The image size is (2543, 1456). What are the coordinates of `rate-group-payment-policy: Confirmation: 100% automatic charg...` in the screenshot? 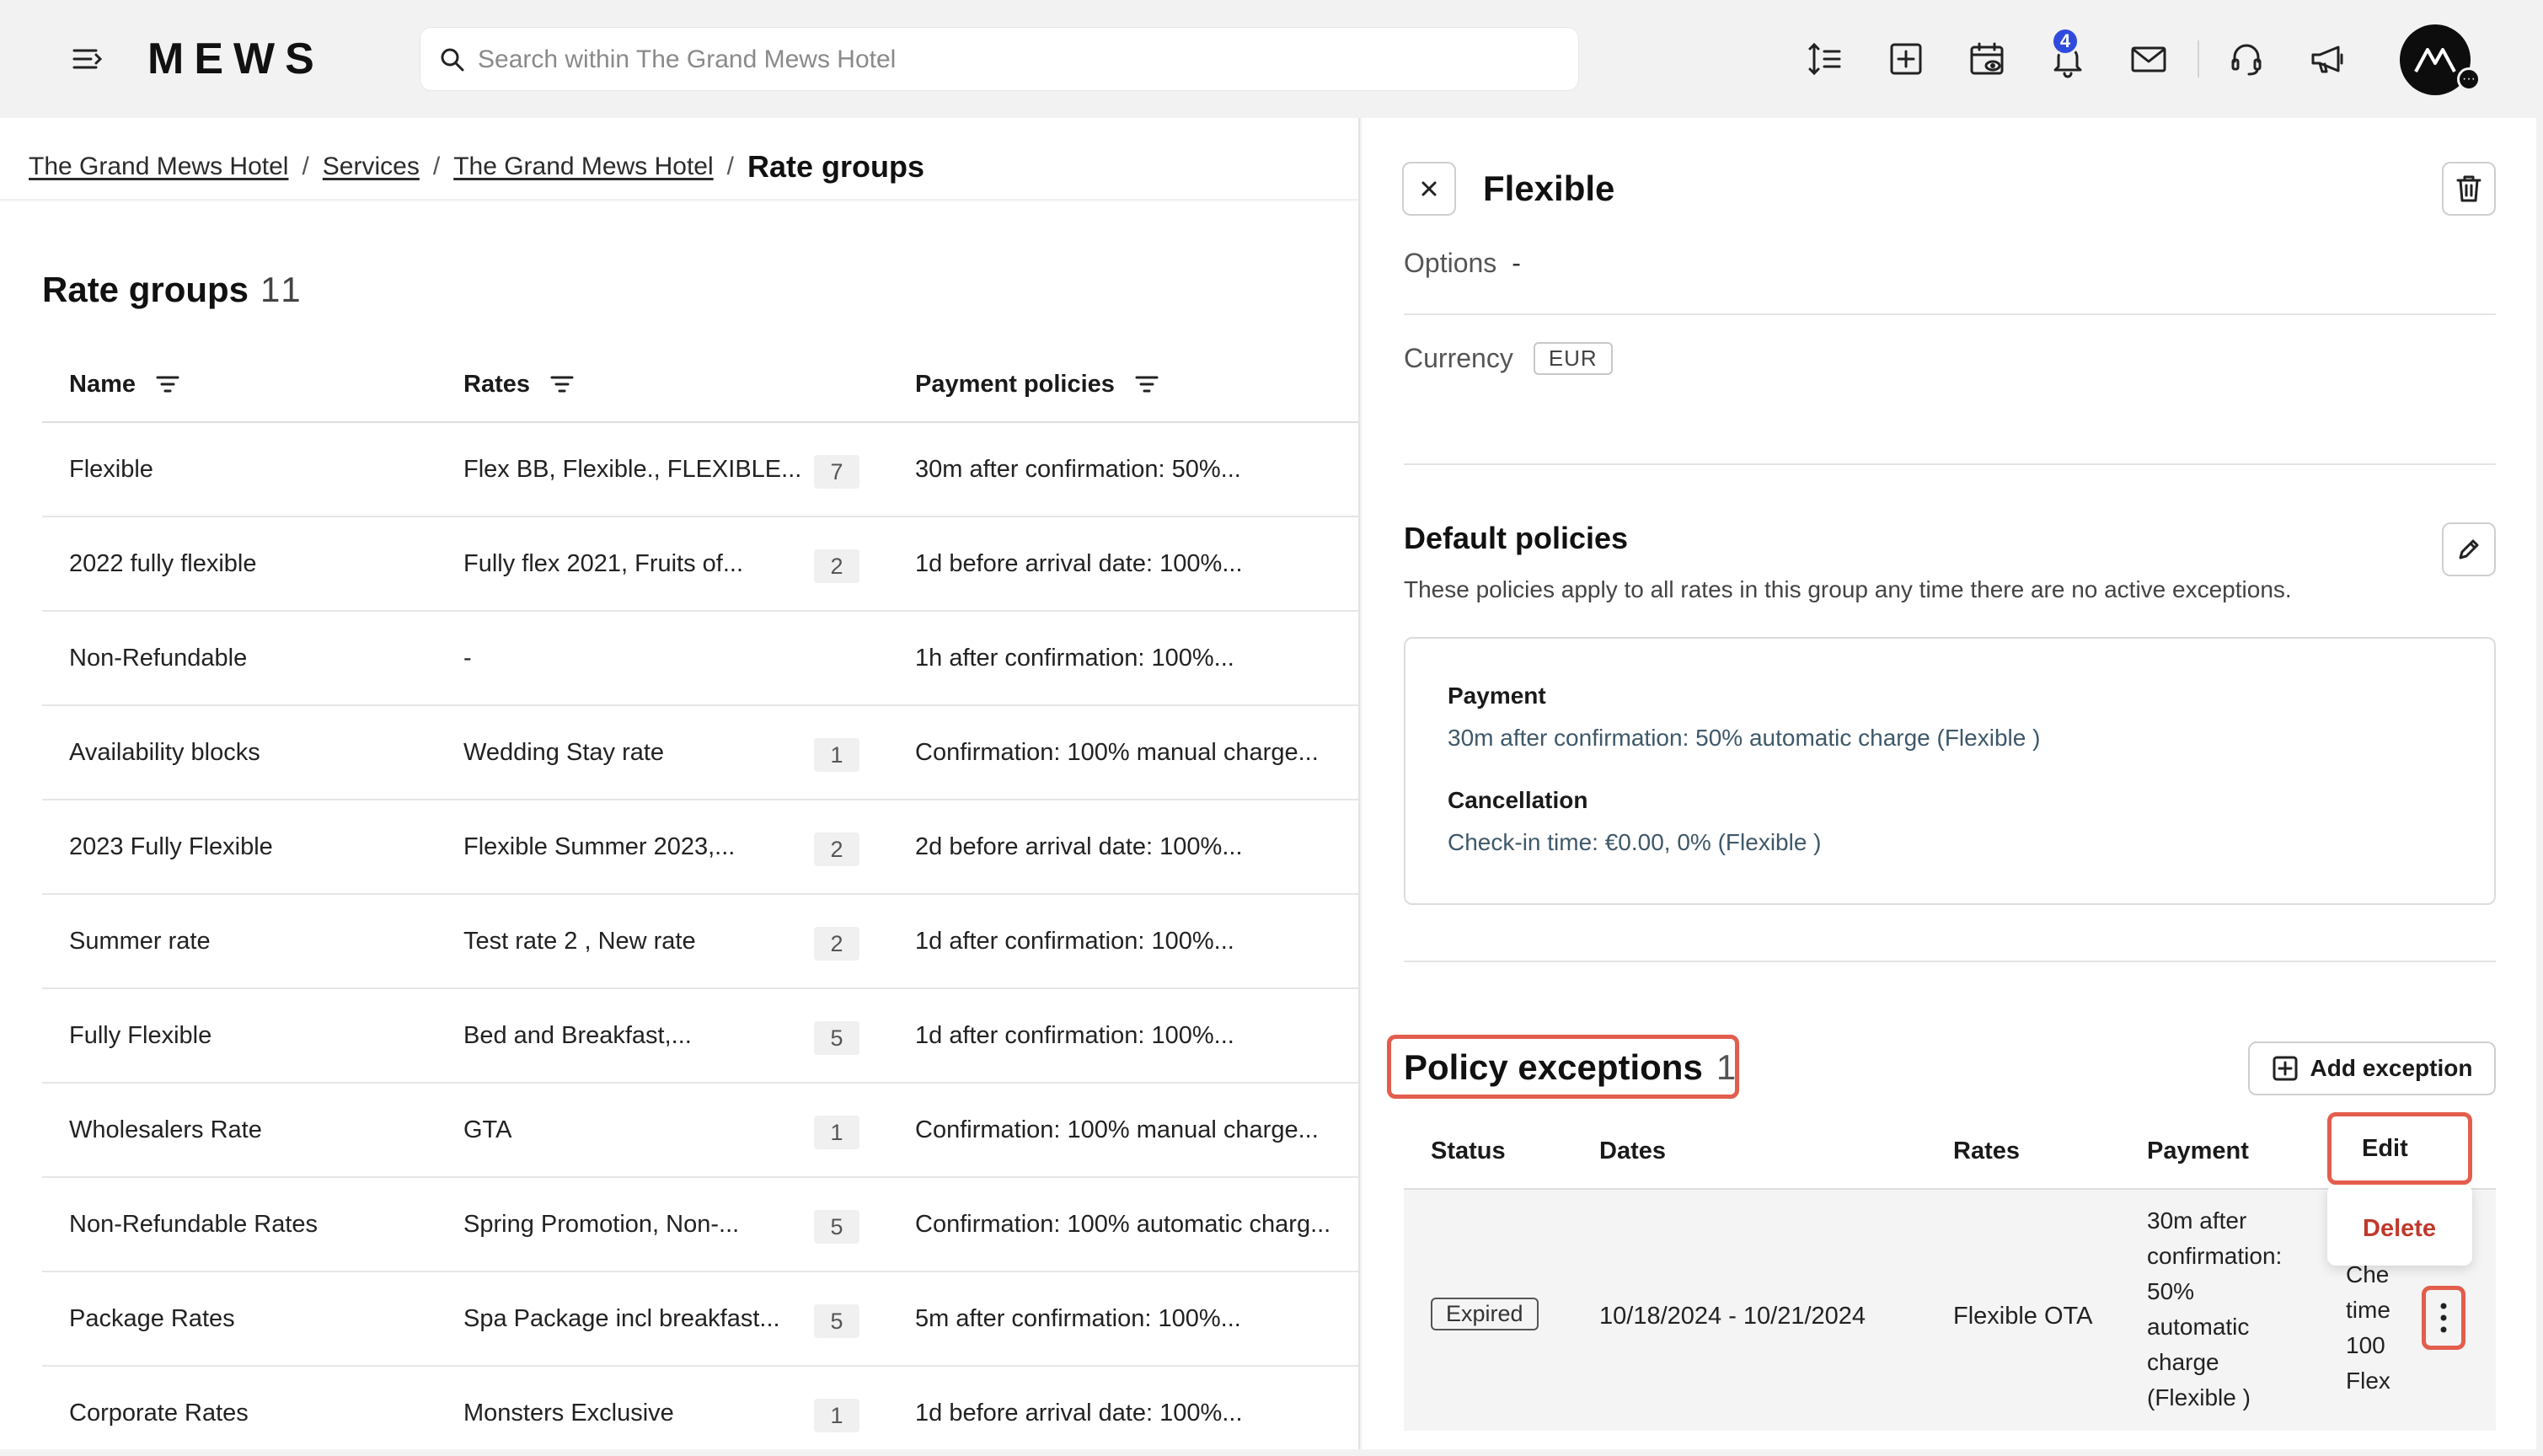 It's located at (1123, 1224).